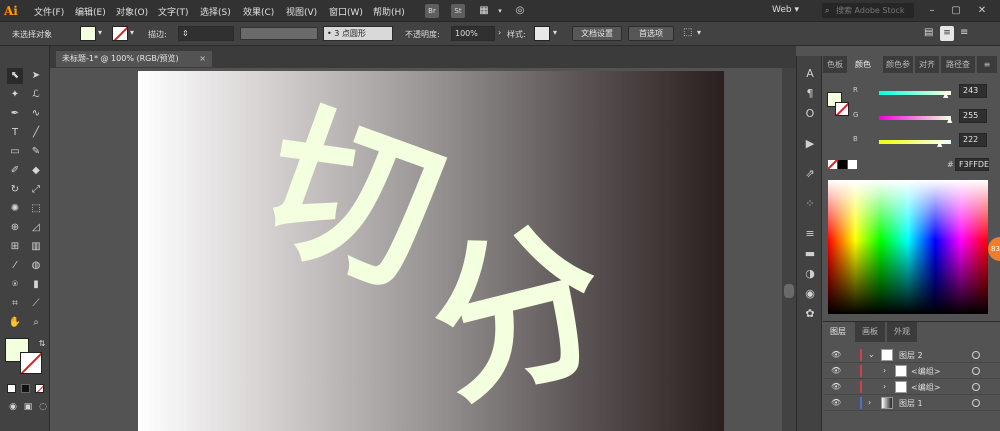 This screenshot has height=431, width=1000. Describe the element at coordinates (15, 114) in the screenshot. I see `pen-tool-icon: ✒` at that location.